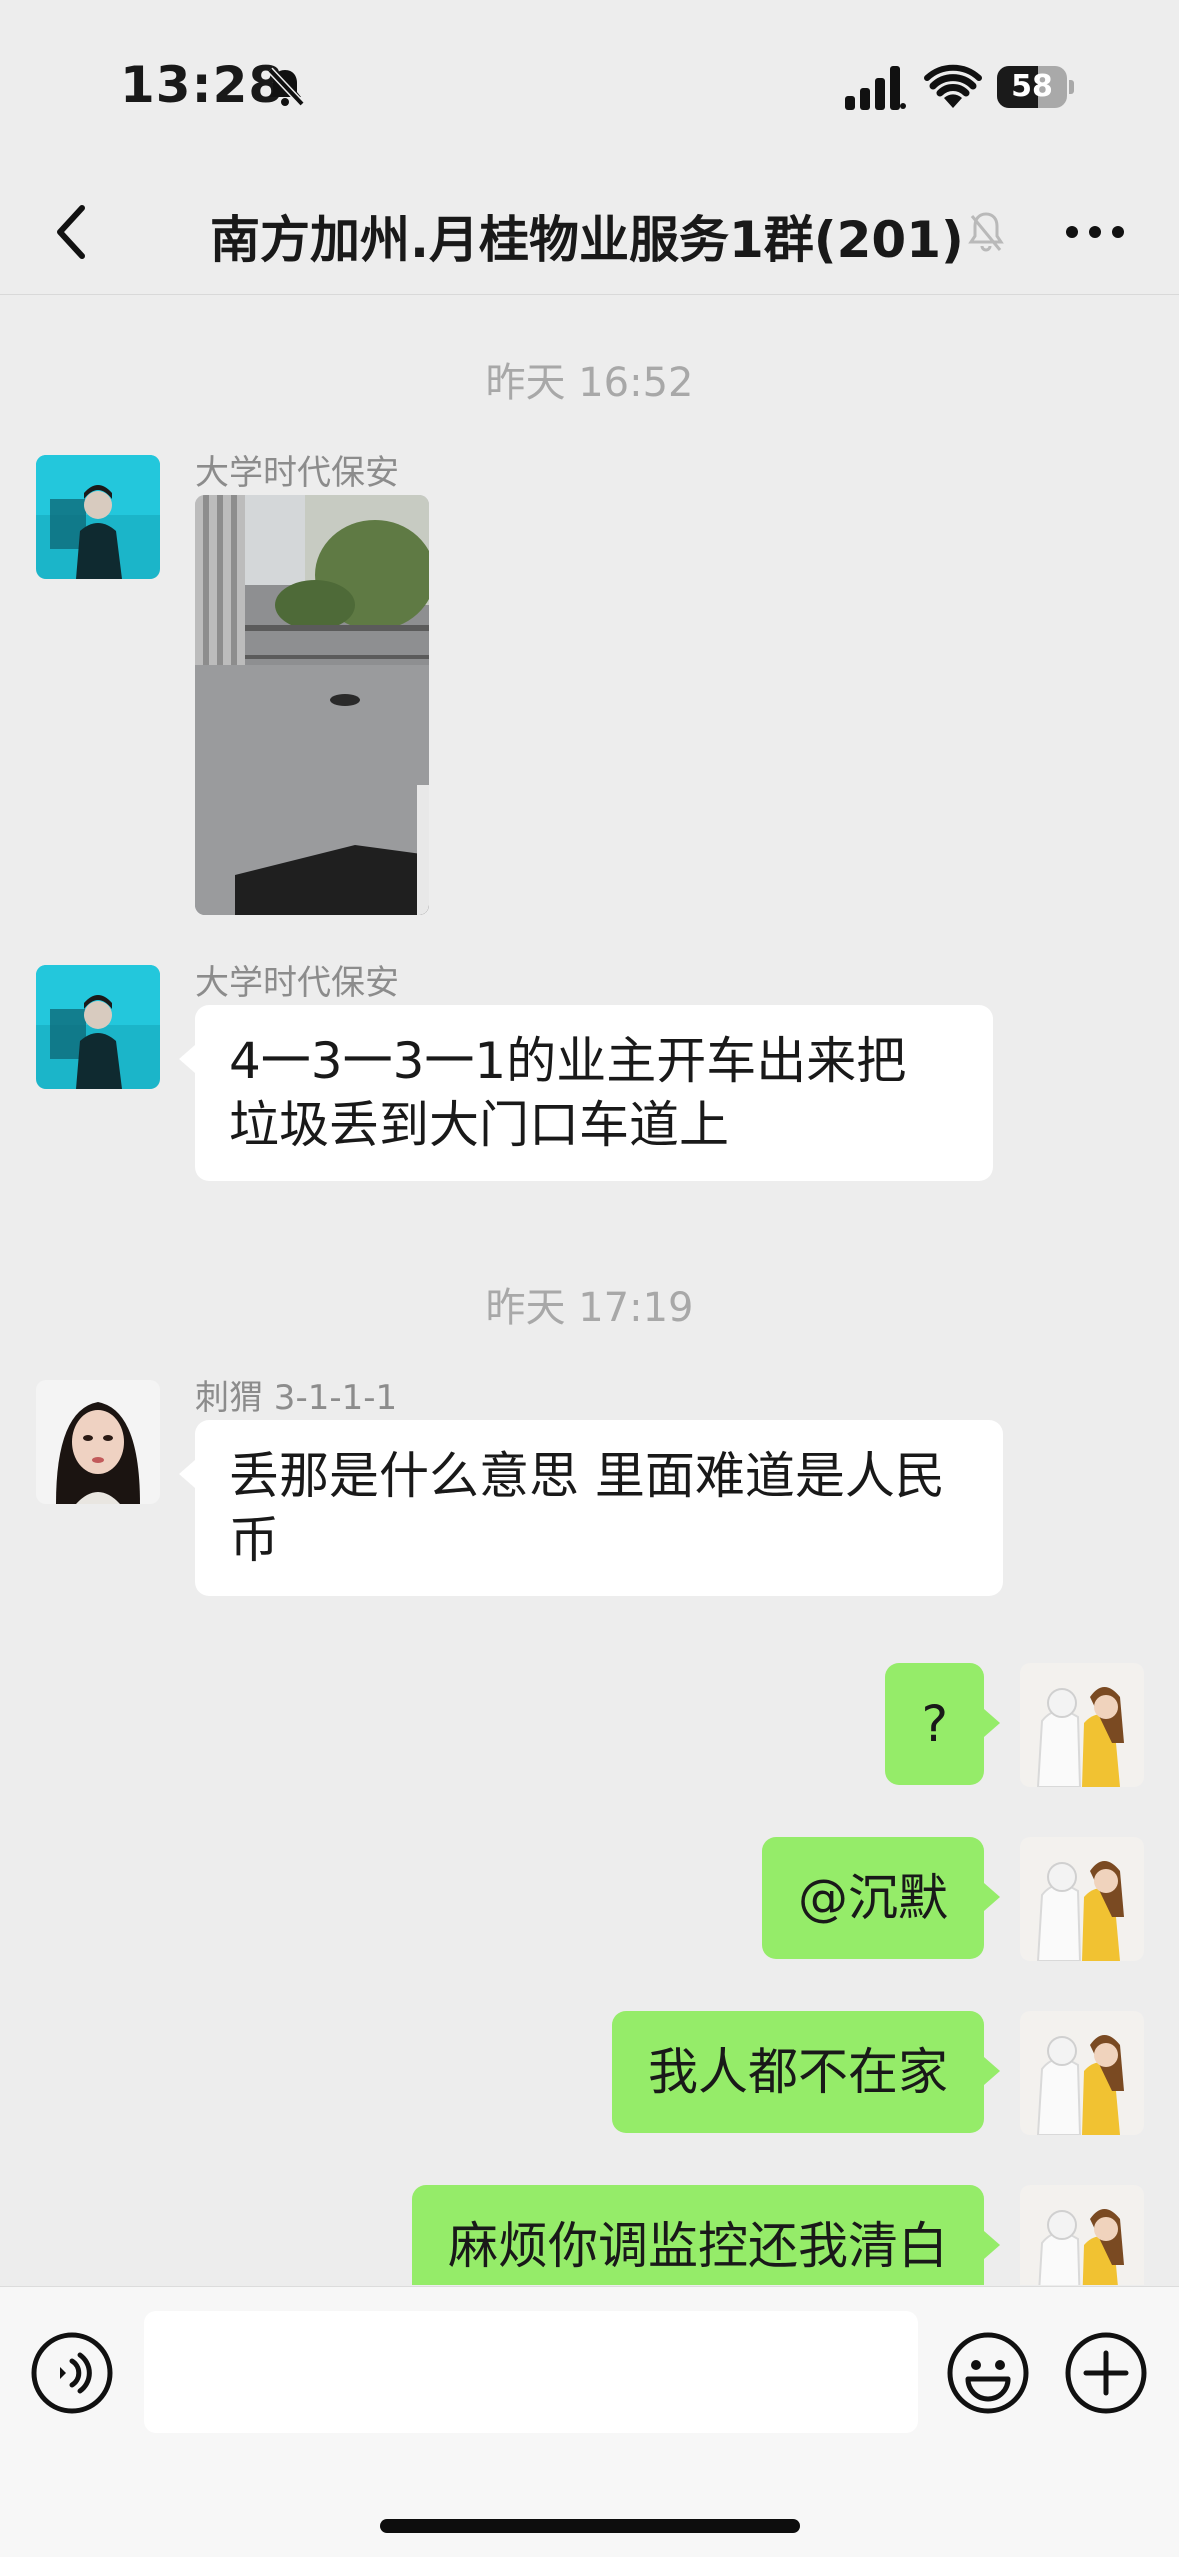  Describe the element at coordinates (706, 2235) in the screenshot. I see `message-bubble-outgoing: 麻烦你调监控还我清白` at that location.